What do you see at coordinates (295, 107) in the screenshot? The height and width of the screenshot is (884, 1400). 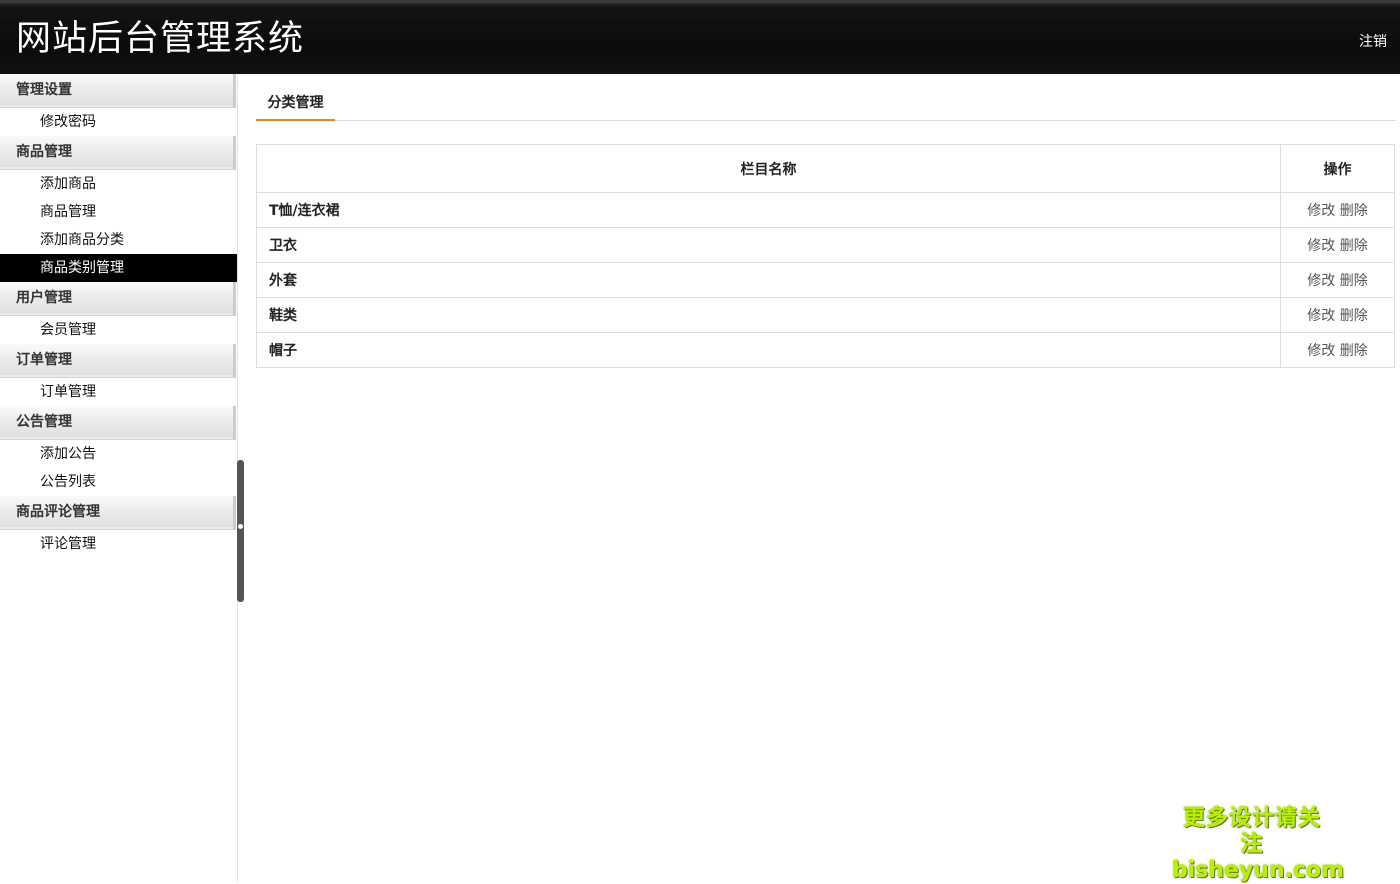 I see `tab-category-manage: 分类管理` at bounding box center [295, 107].